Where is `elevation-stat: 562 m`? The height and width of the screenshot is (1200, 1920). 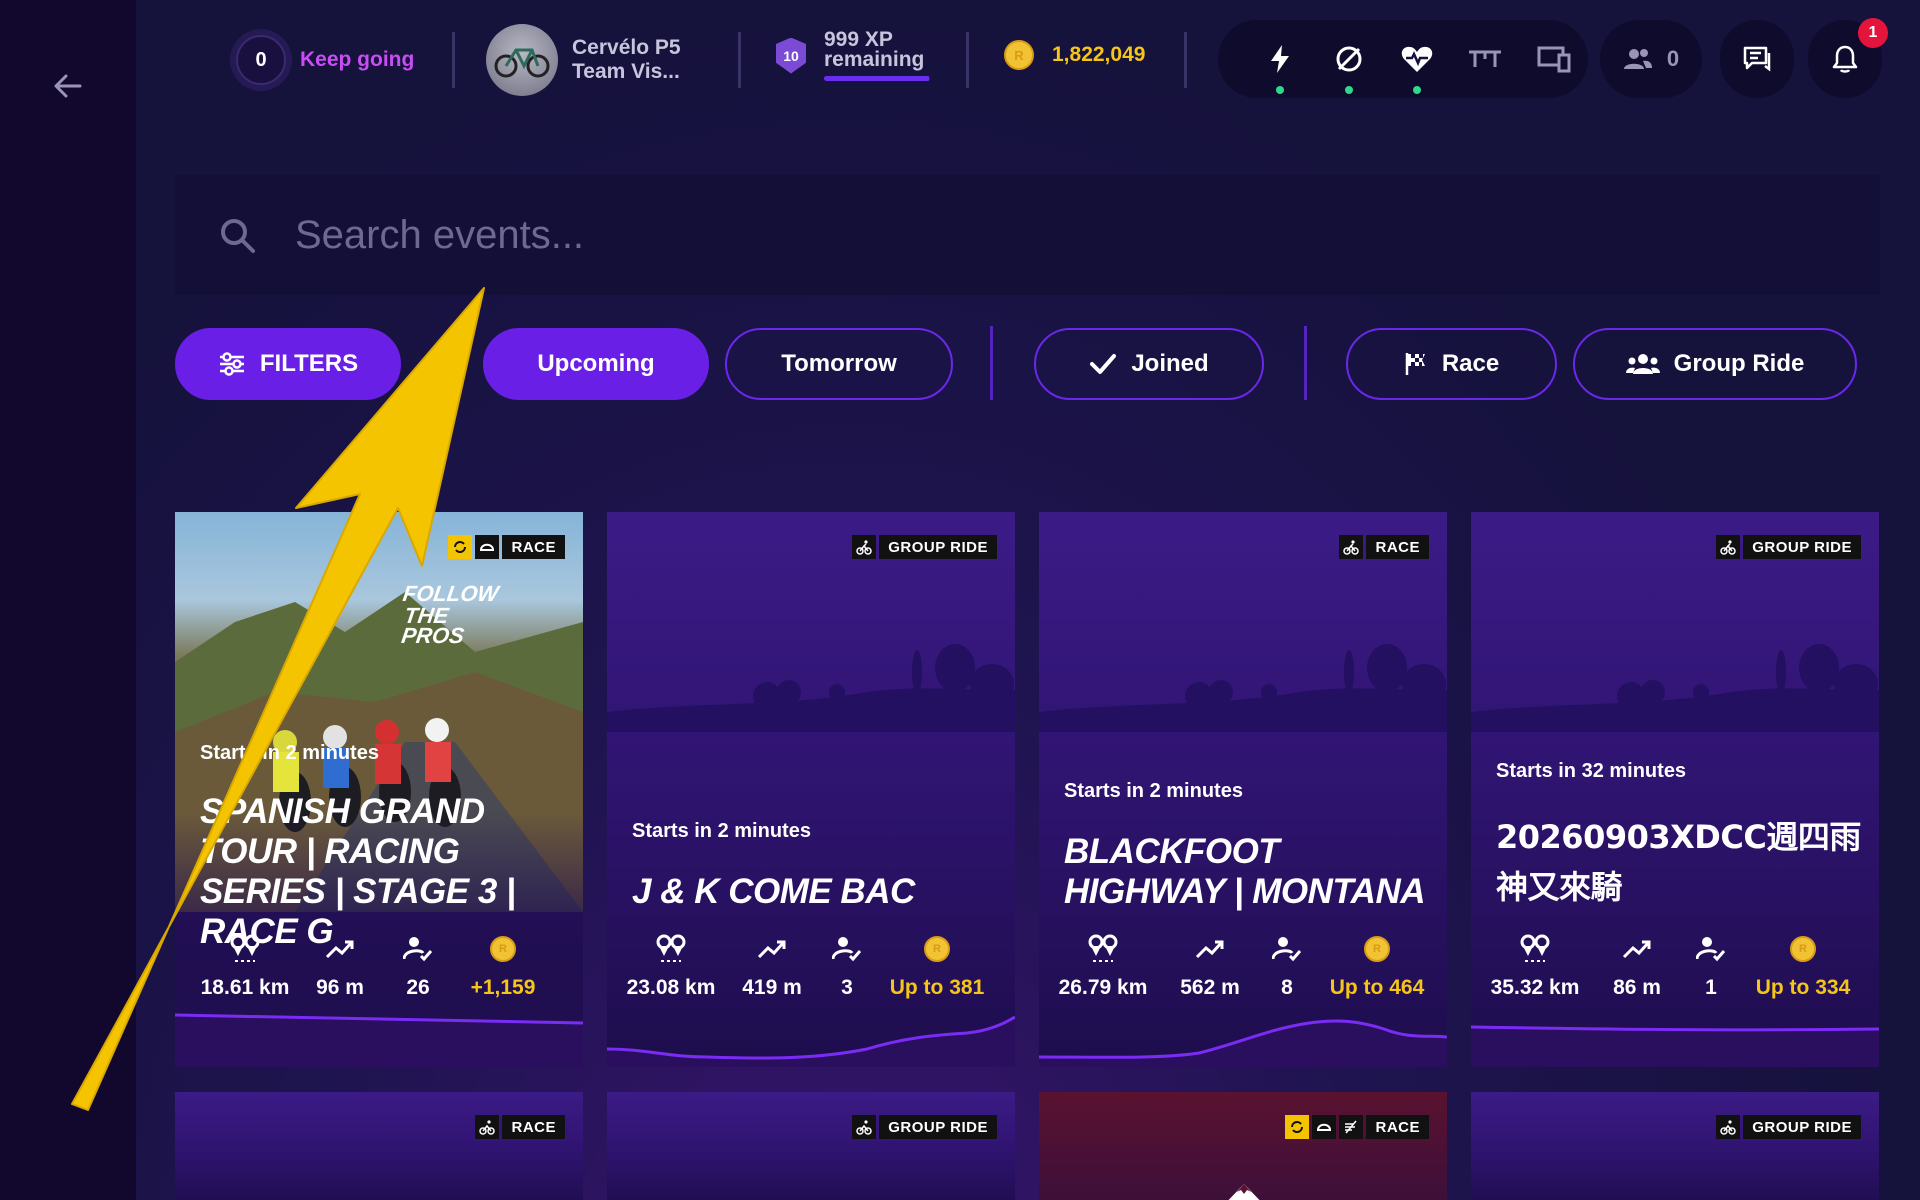 elevation-stat: 562 m is located at coordinates (1210, 966).